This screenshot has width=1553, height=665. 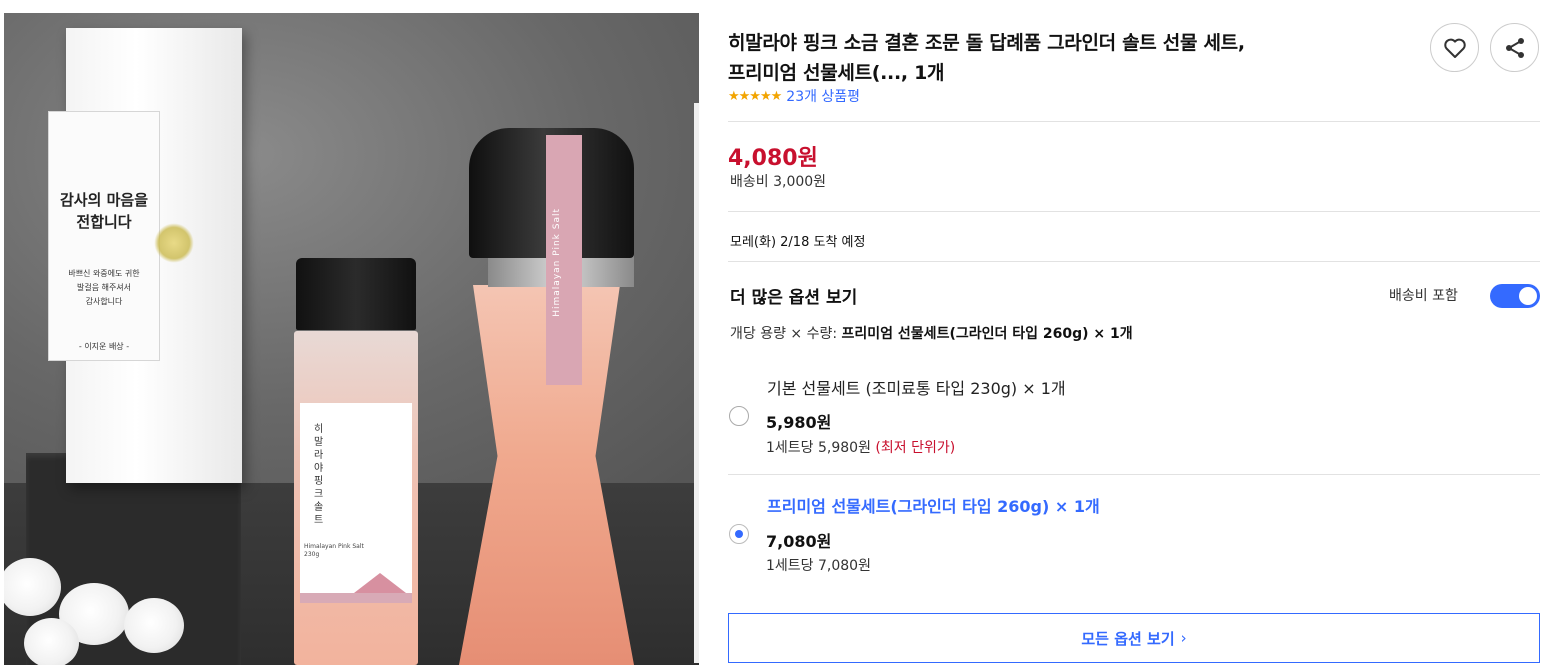 I want to click on shaker-mountain-graphic, so click(x=380, y=583).